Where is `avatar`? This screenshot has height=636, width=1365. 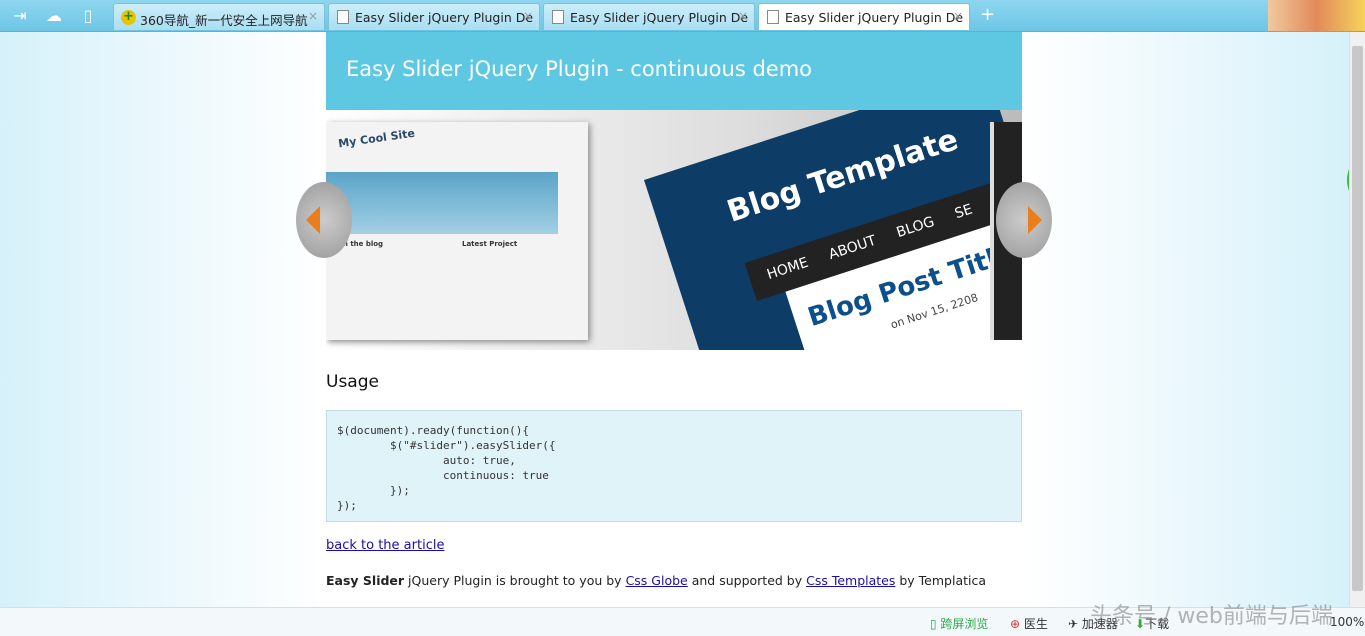
avatar is located at coordinates (1316, 15).